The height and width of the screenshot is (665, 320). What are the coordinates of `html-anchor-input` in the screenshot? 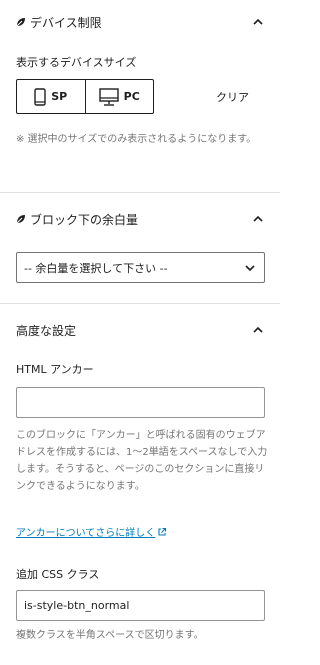 It's located at (140, 402).